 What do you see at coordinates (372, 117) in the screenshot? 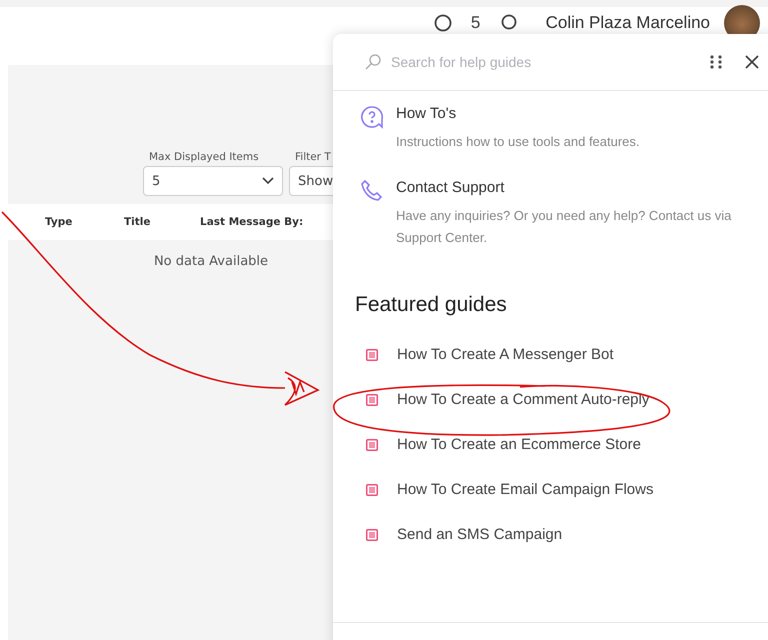
I see `help-icon` at bounding box center [372, 117].